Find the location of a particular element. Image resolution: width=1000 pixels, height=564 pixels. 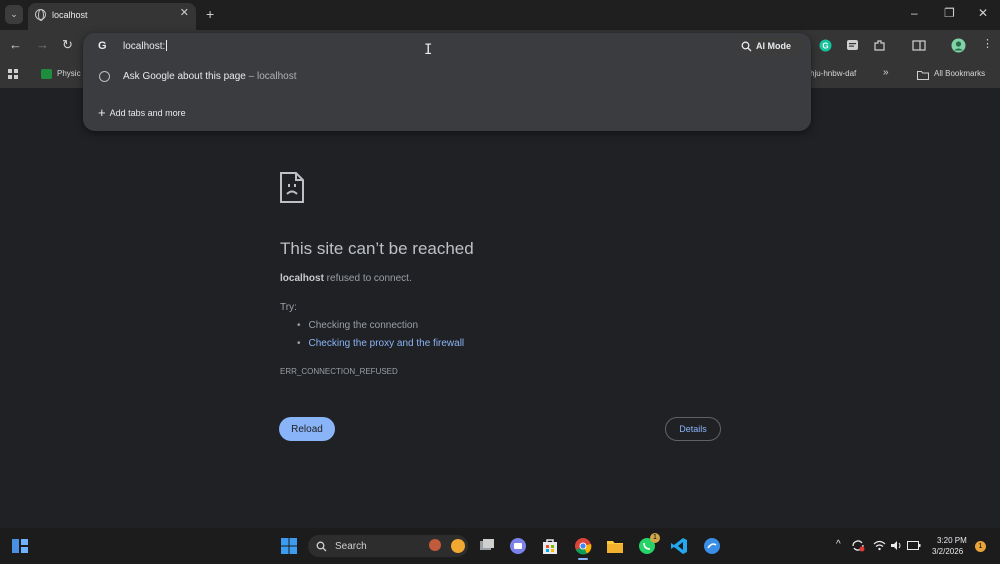

back-button: ← is located at coordinates (15, 45).